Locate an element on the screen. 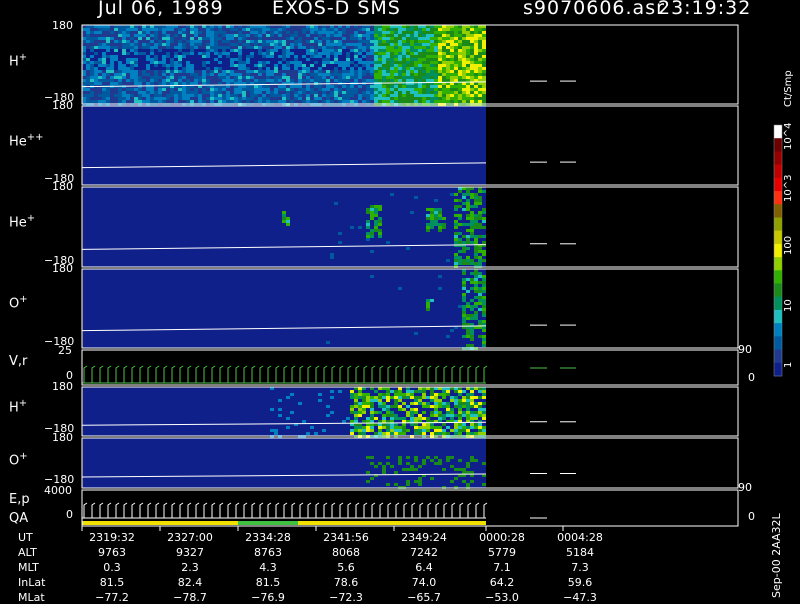 This screenshot has height=604, width=800. panel-label-heplus: He+ is located at coordinates (22, 222).